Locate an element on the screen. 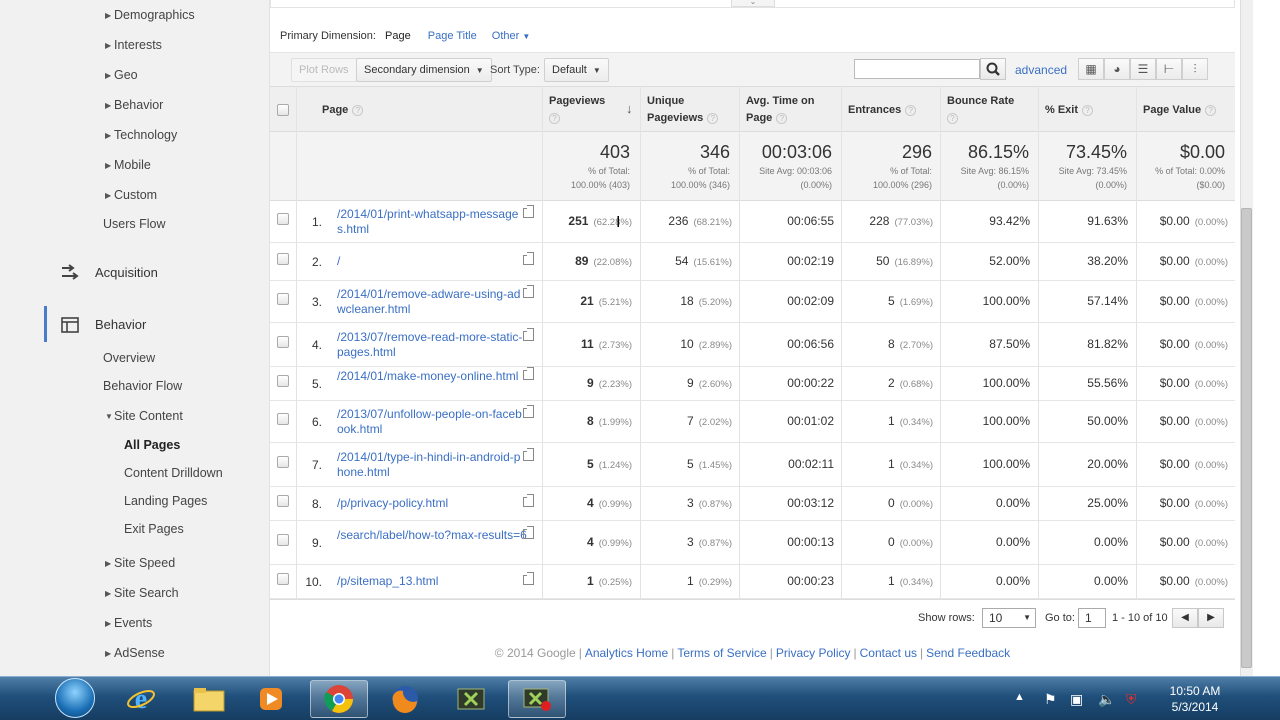 The height and width of the screenshot is (720, 1280). nav-behavior-flow: Behavior Flow is located at coordinates (142, 386).